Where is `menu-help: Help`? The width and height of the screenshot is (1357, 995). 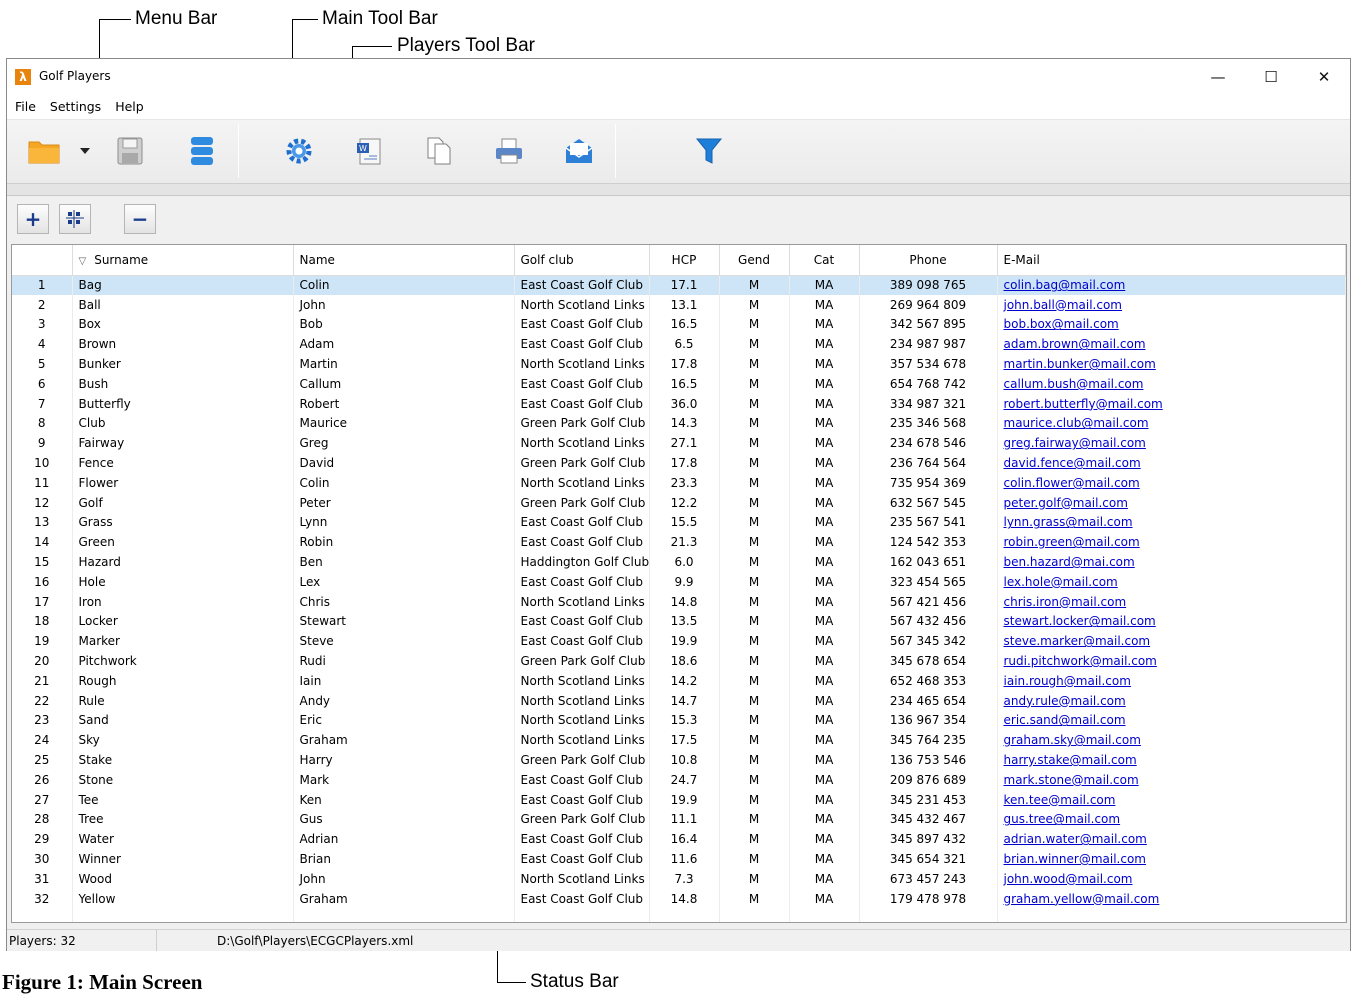
menu-help: Help is located at coordinates (130, 106).